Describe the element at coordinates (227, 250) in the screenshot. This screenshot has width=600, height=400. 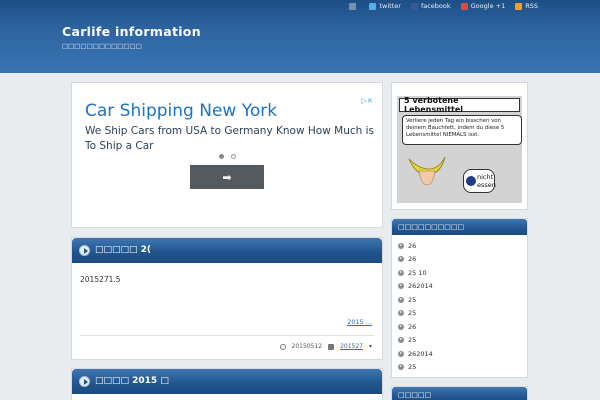
I see `article-header: □□□□□ 2(` at that location.